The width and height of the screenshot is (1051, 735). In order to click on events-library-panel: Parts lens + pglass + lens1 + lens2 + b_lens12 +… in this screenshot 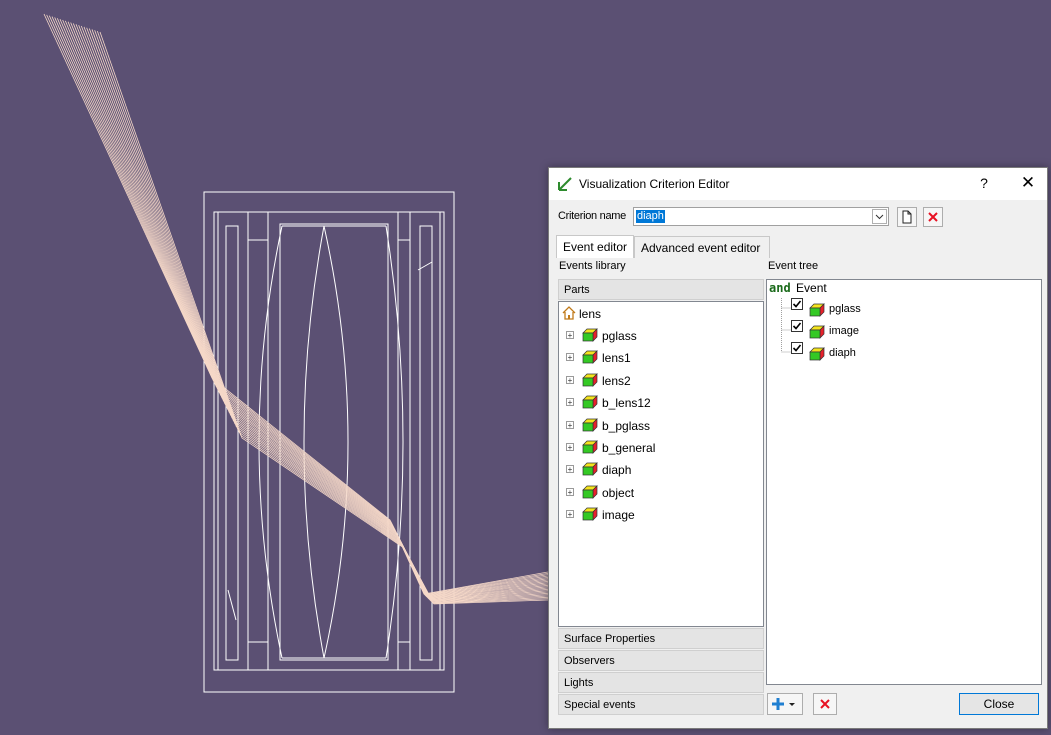, I will do `click(661, 499)`.